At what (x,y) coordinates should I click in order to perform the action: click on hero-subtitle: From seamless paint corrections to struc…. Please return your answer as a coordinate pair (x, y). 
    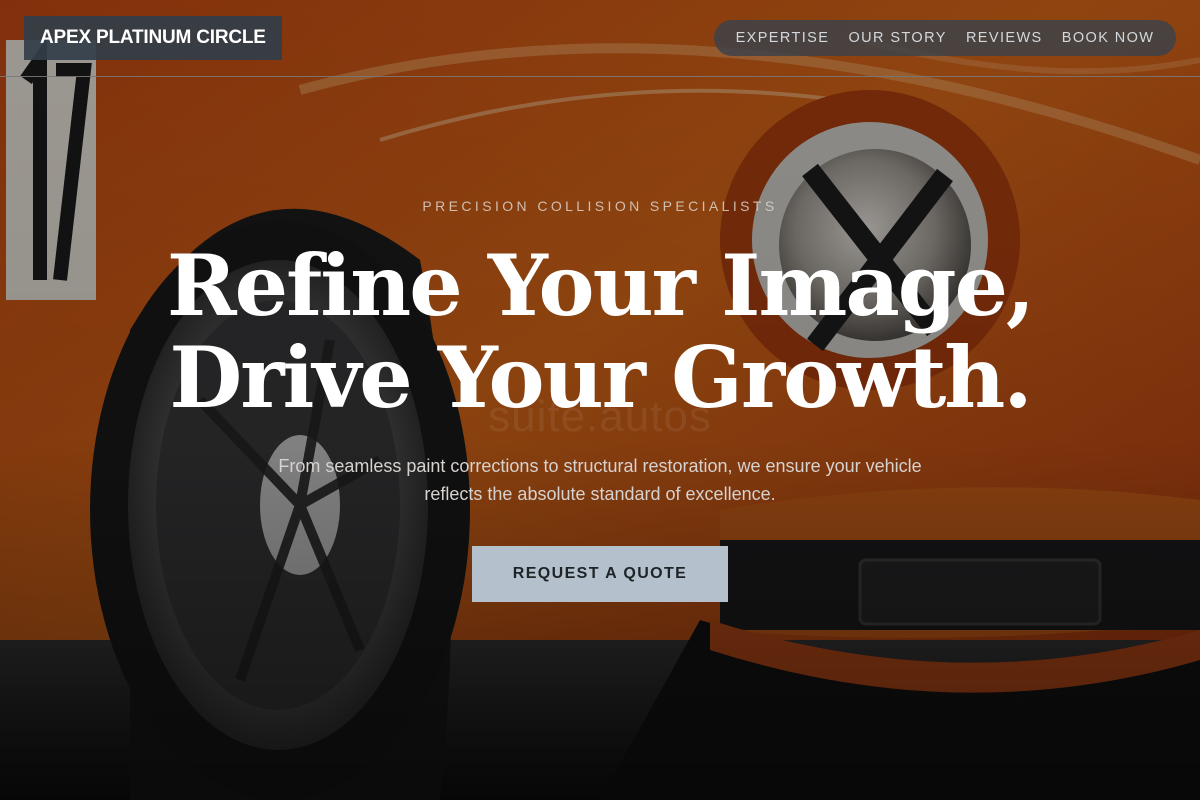
    Looking at the image, I should click on (600, 480).